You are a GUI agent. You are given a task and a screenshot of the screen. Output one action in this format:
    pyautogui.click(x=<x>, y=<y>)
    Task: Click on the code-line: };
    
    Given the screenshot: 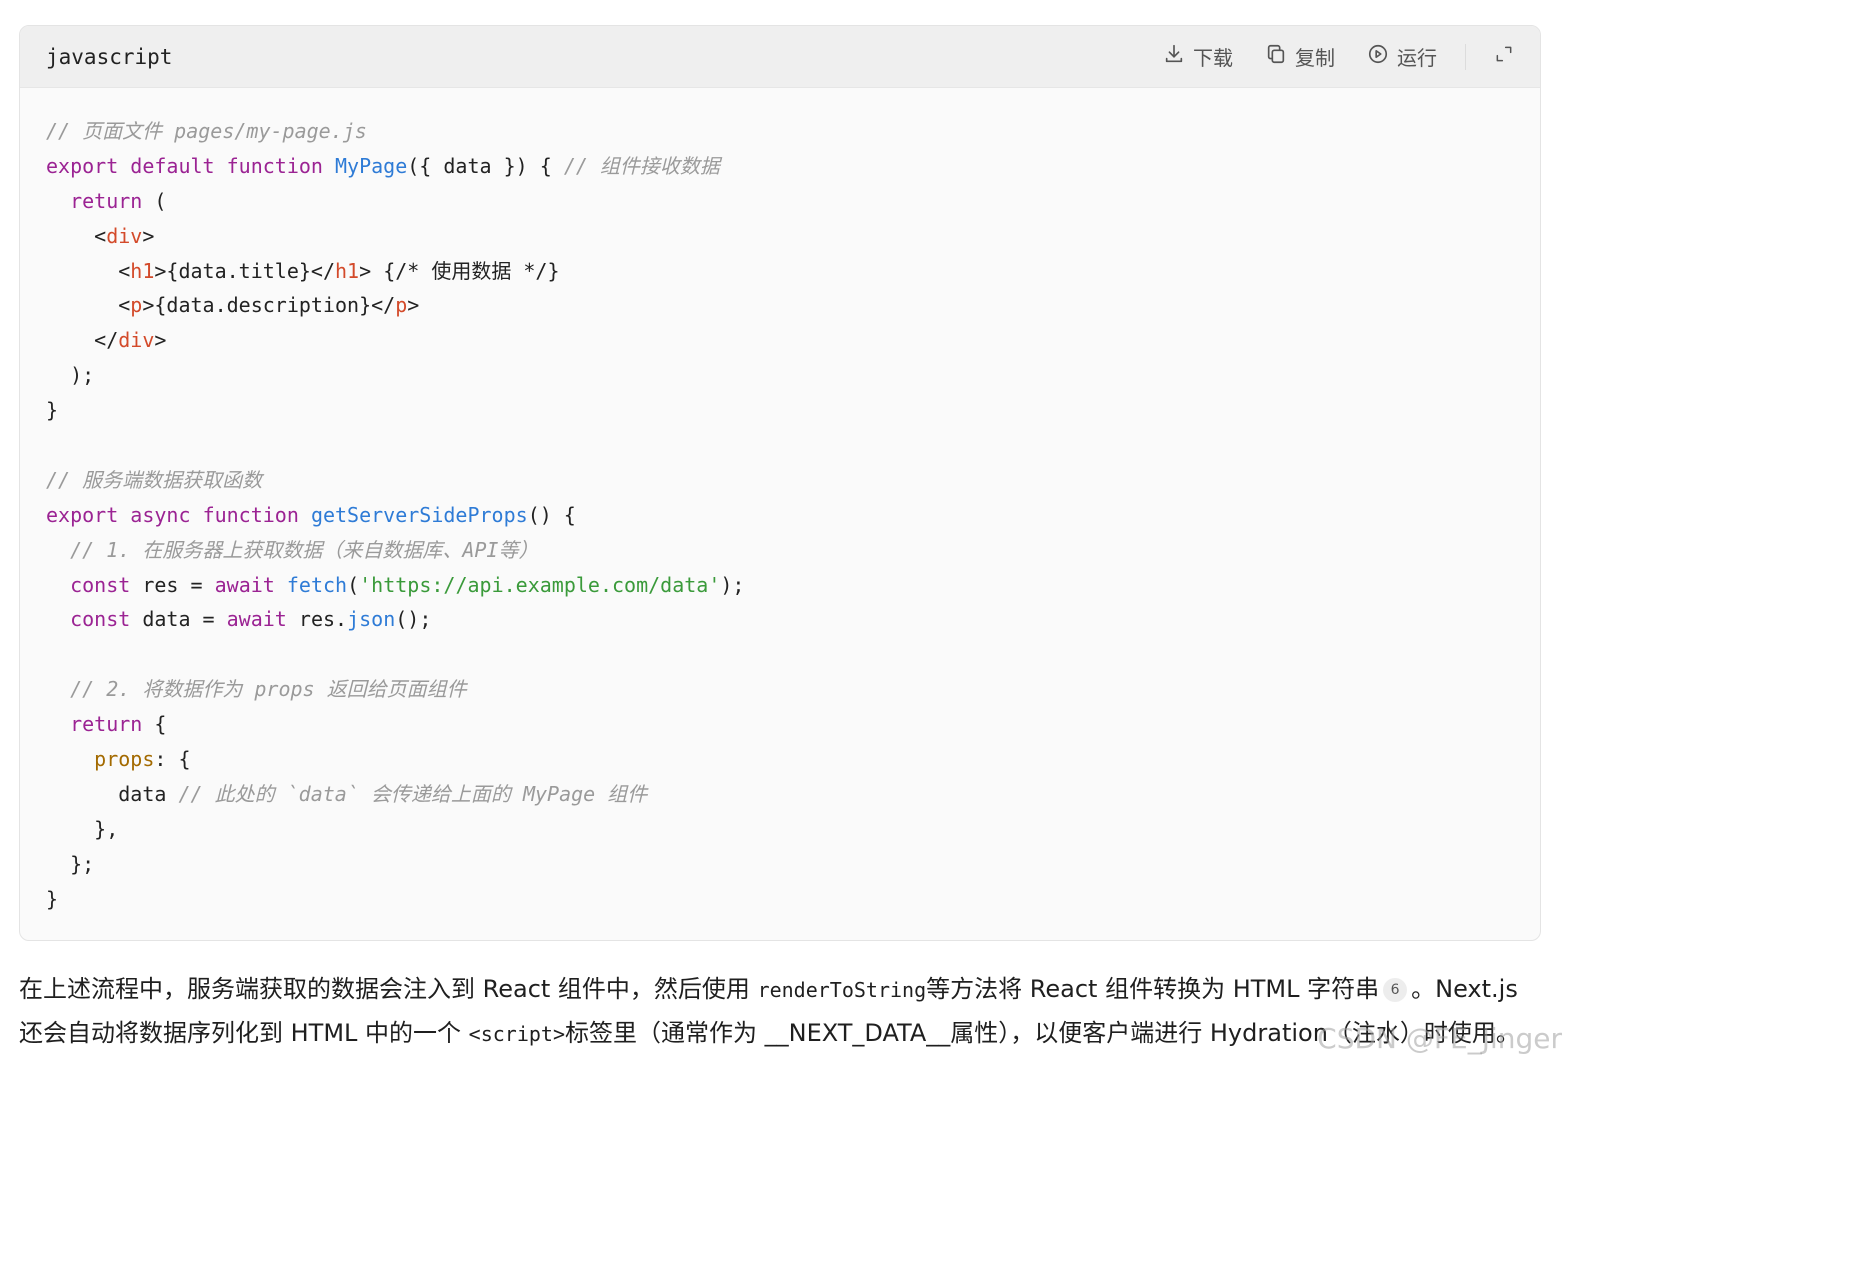 What is the action you would take?
    pyautogui.click(x=70, y=863)
    